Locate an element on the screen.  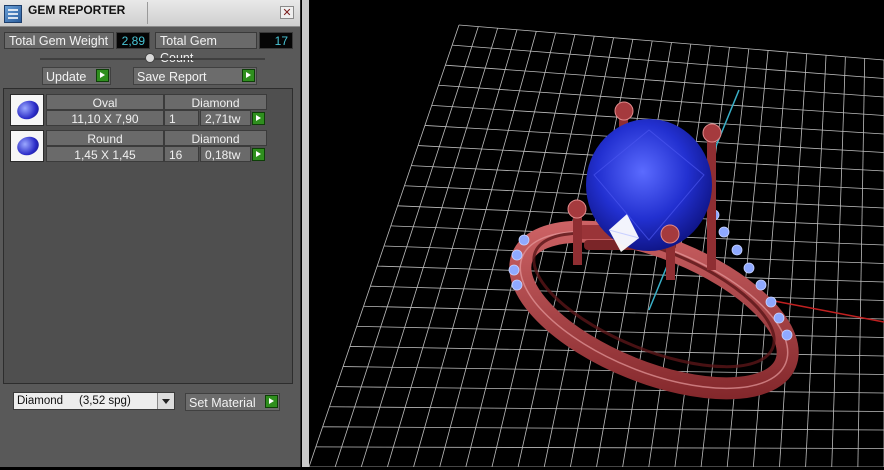
set-material-button: Set Material is located at coordinates (232, 402).